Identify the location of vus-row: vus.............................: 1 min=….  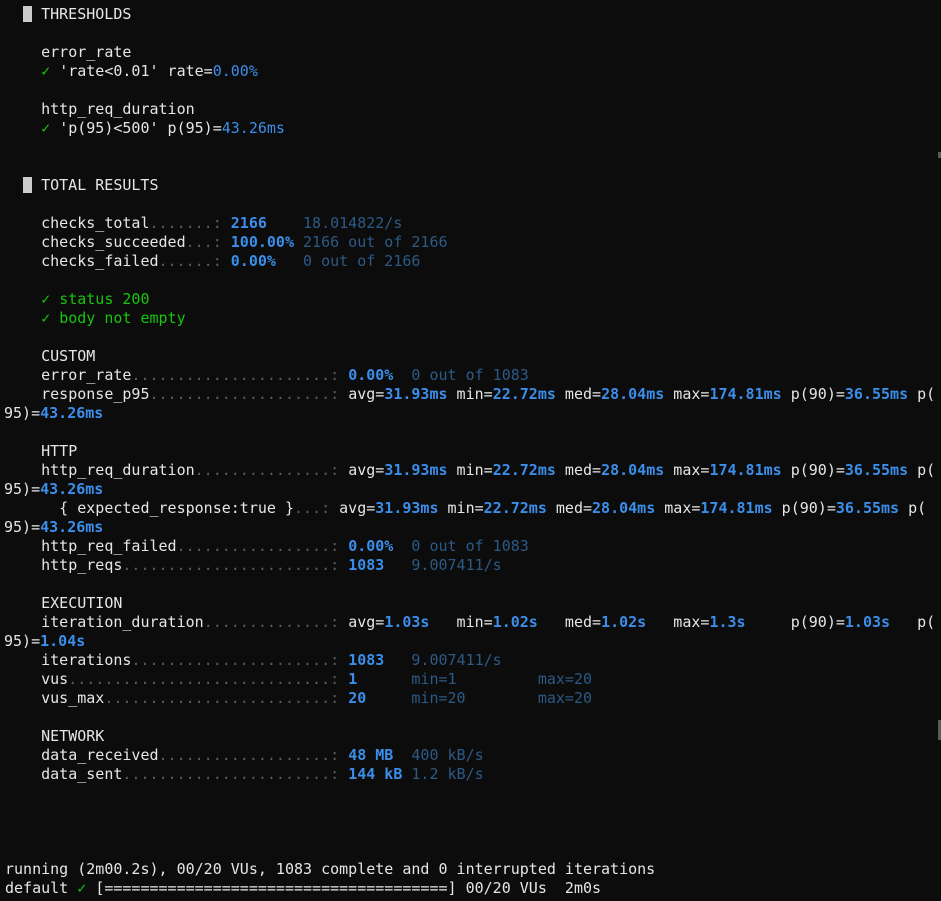
(317, 679).